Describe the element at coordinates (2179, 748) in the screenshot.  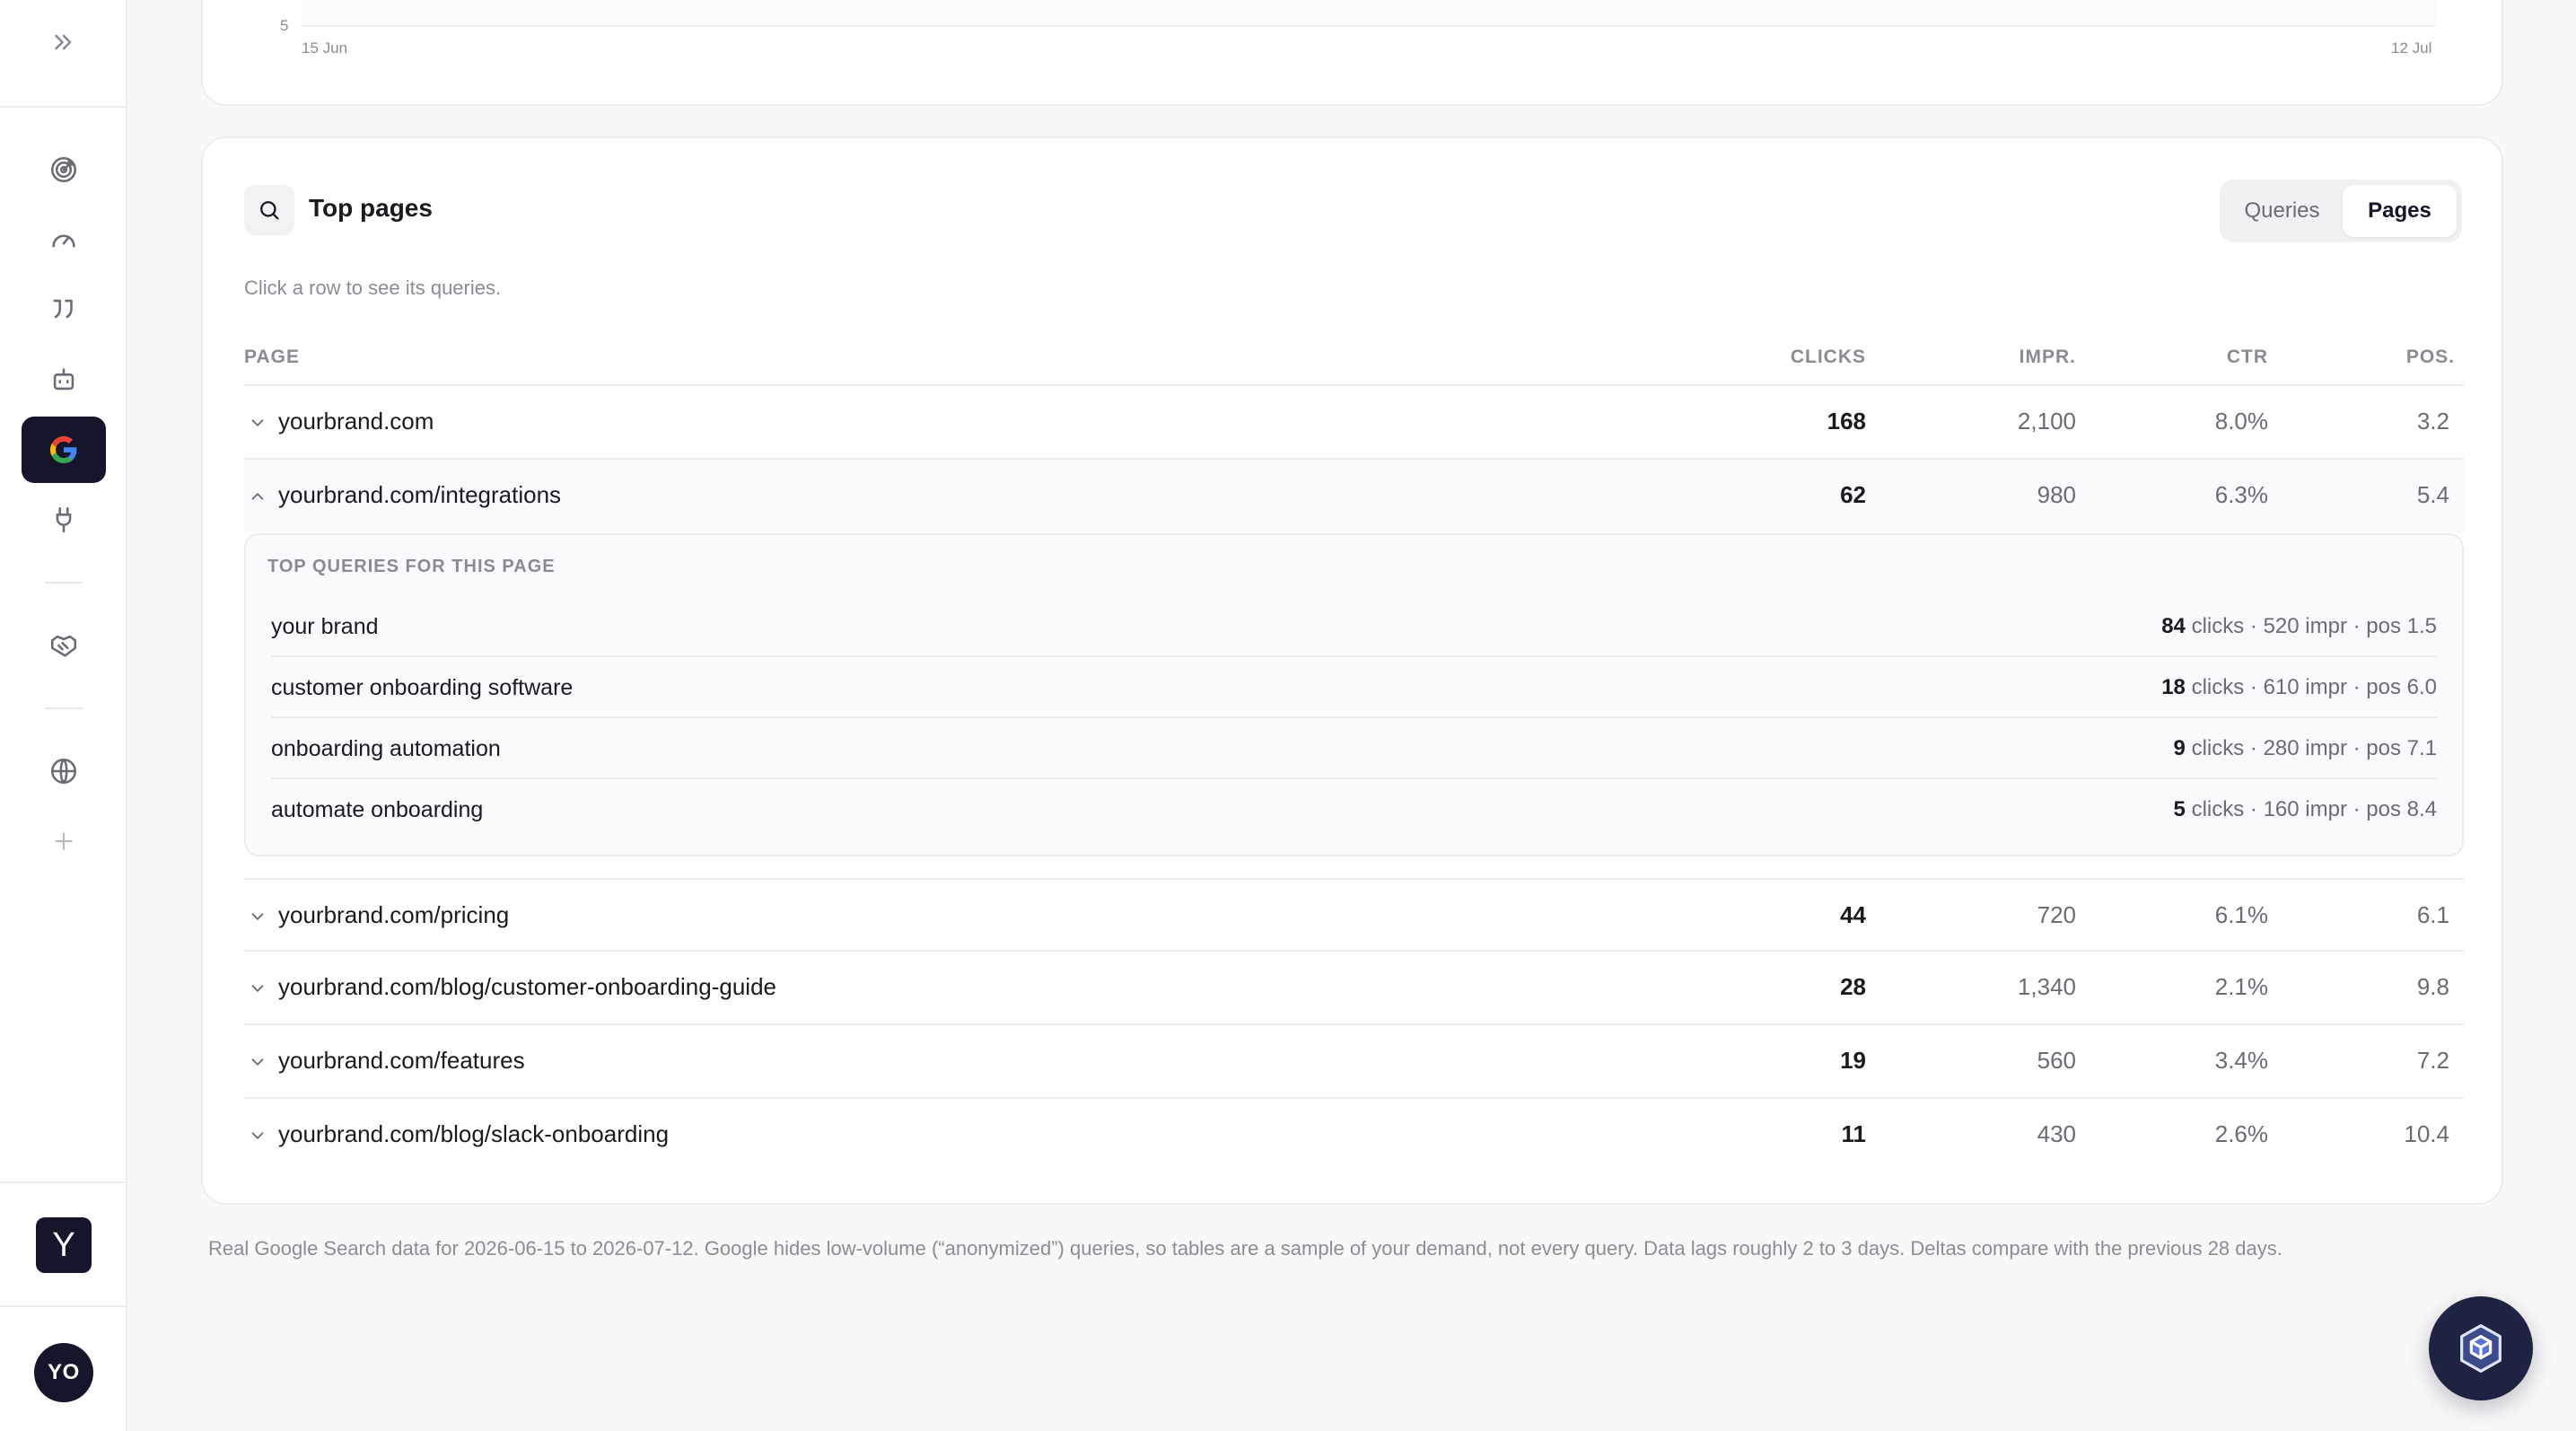
I see `query-clicks: 9` at that location.